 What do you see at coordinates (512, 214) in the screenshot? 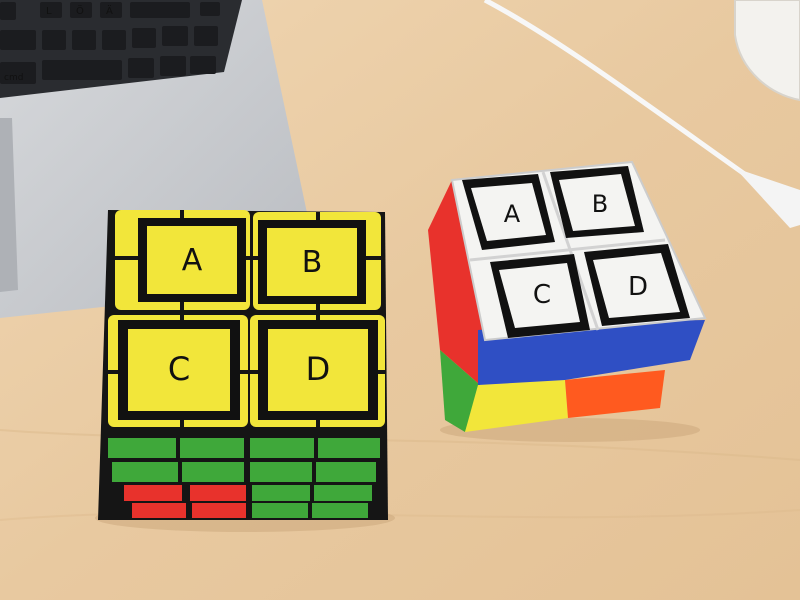
I see `right-marker-a-label: A` at bounding box center [512, 214].